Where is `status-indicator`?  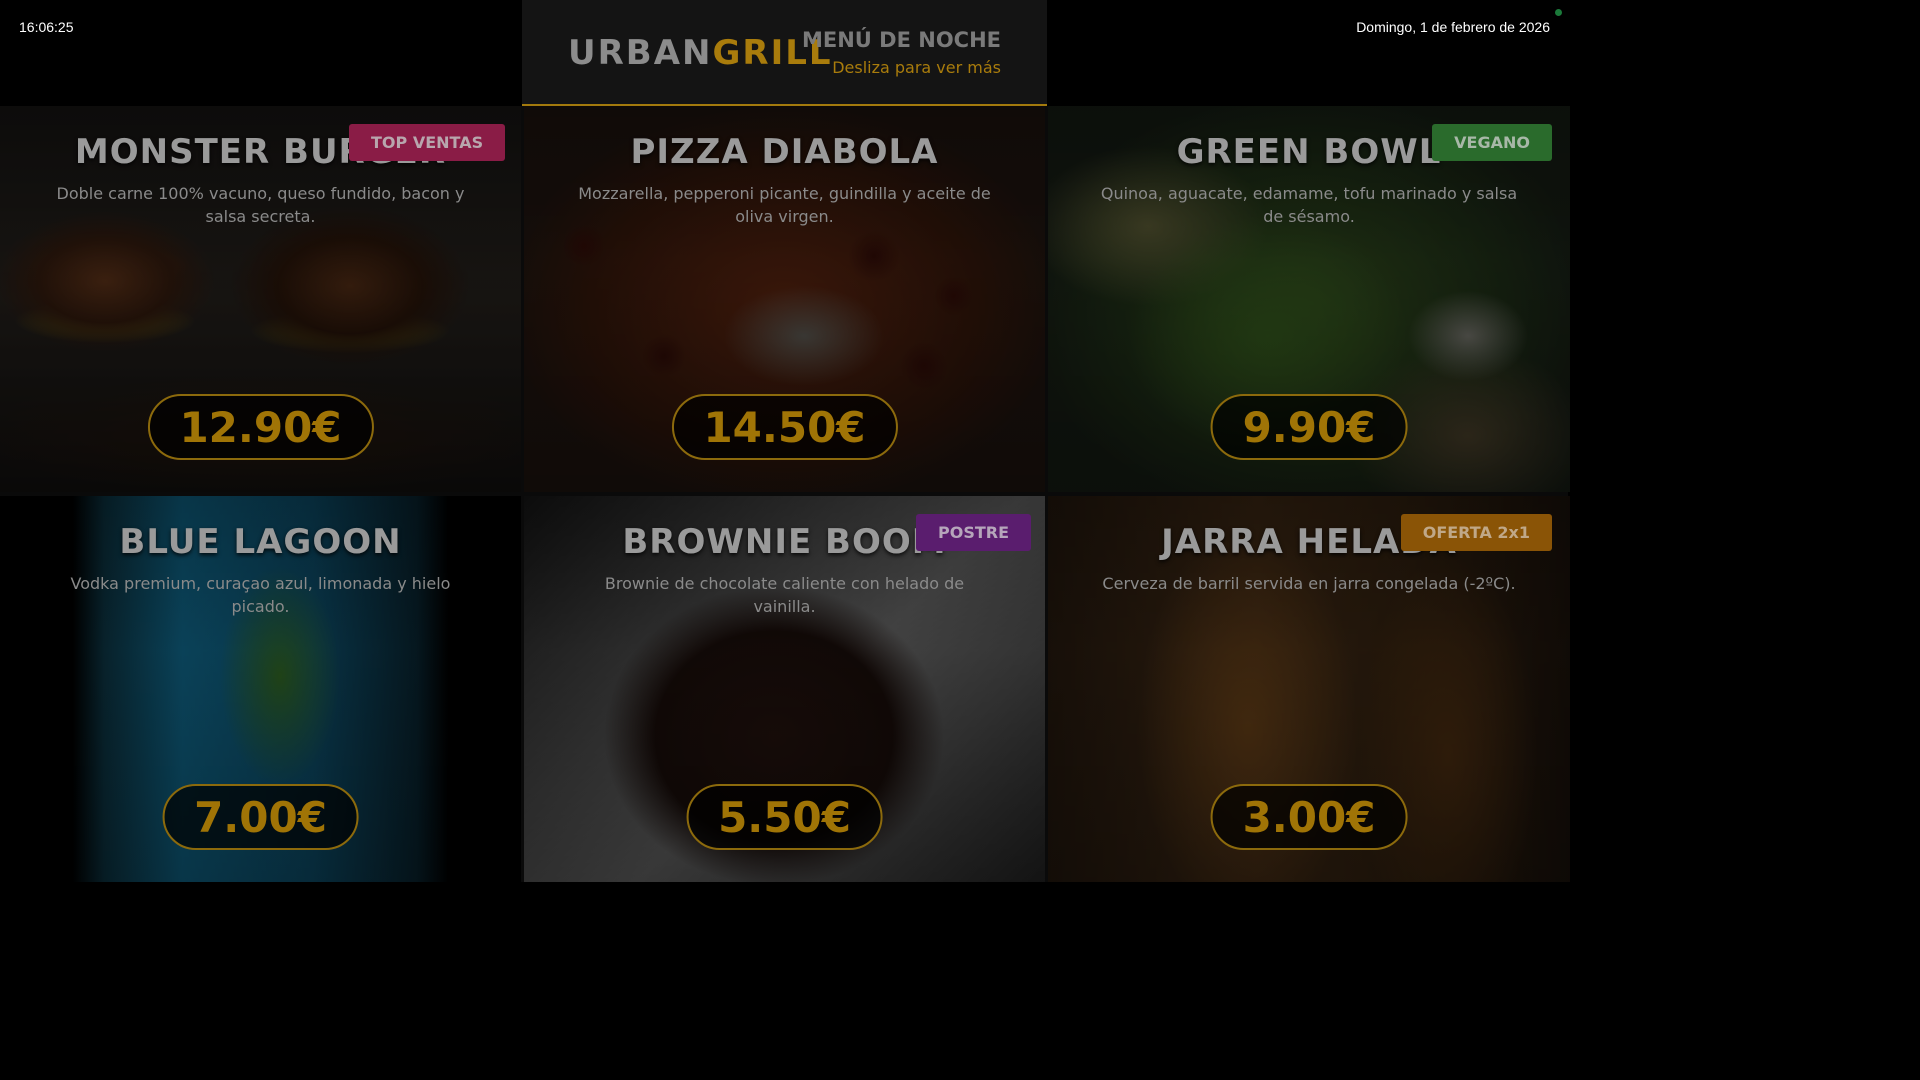 status-indicator is located at coordinates (1558, 12).